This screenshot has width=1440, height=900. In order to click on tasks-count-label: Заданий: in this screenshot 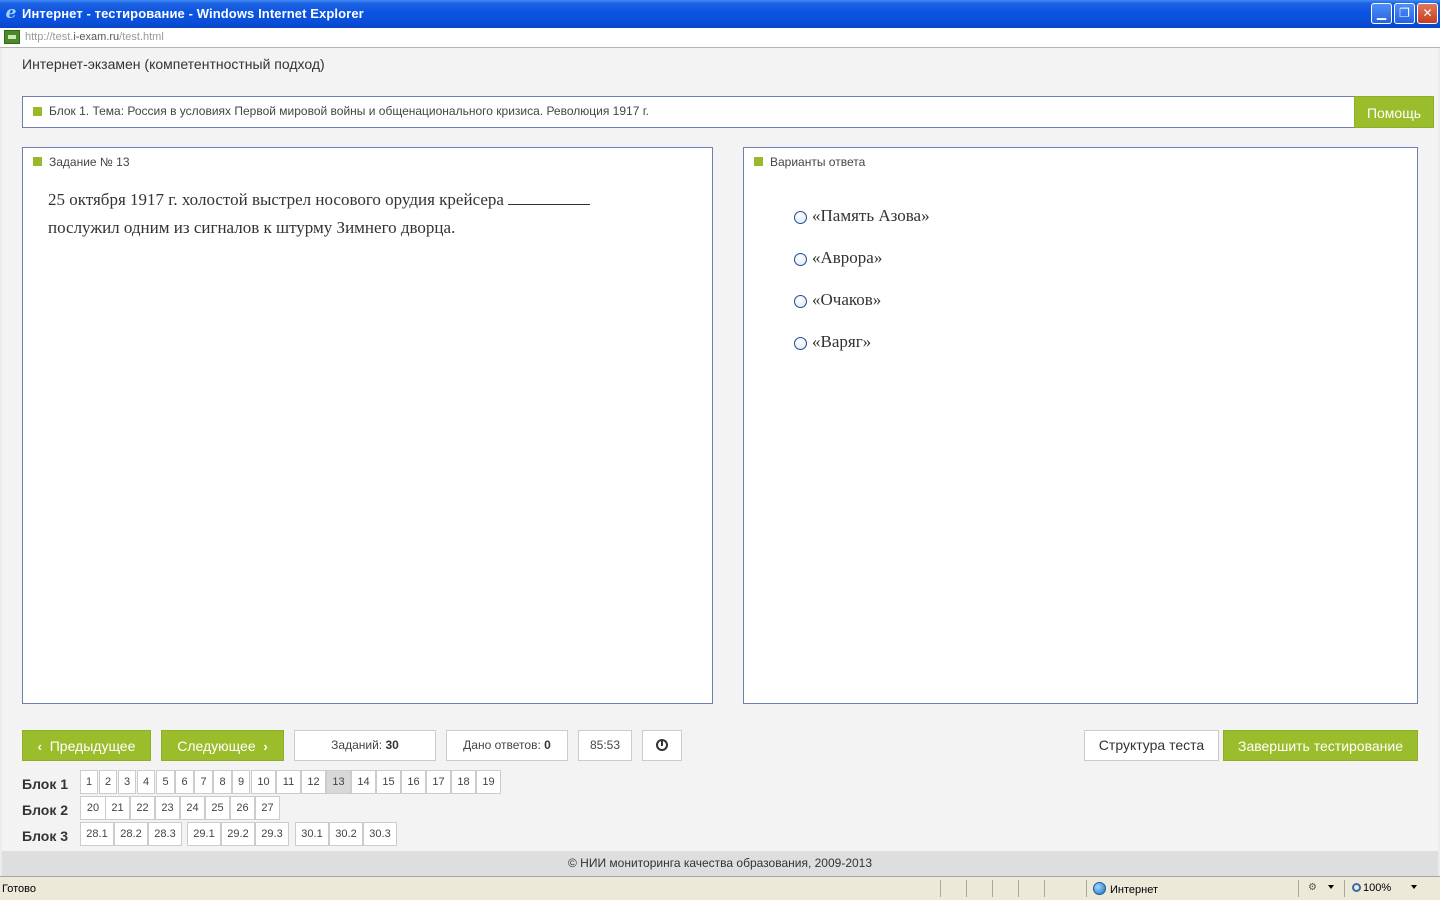, I will do `click(357, 745)`.